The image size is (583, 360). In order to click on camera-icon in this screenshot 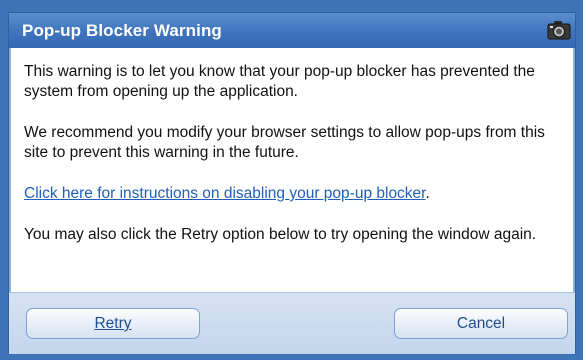, I will do `click(559, 30)`.